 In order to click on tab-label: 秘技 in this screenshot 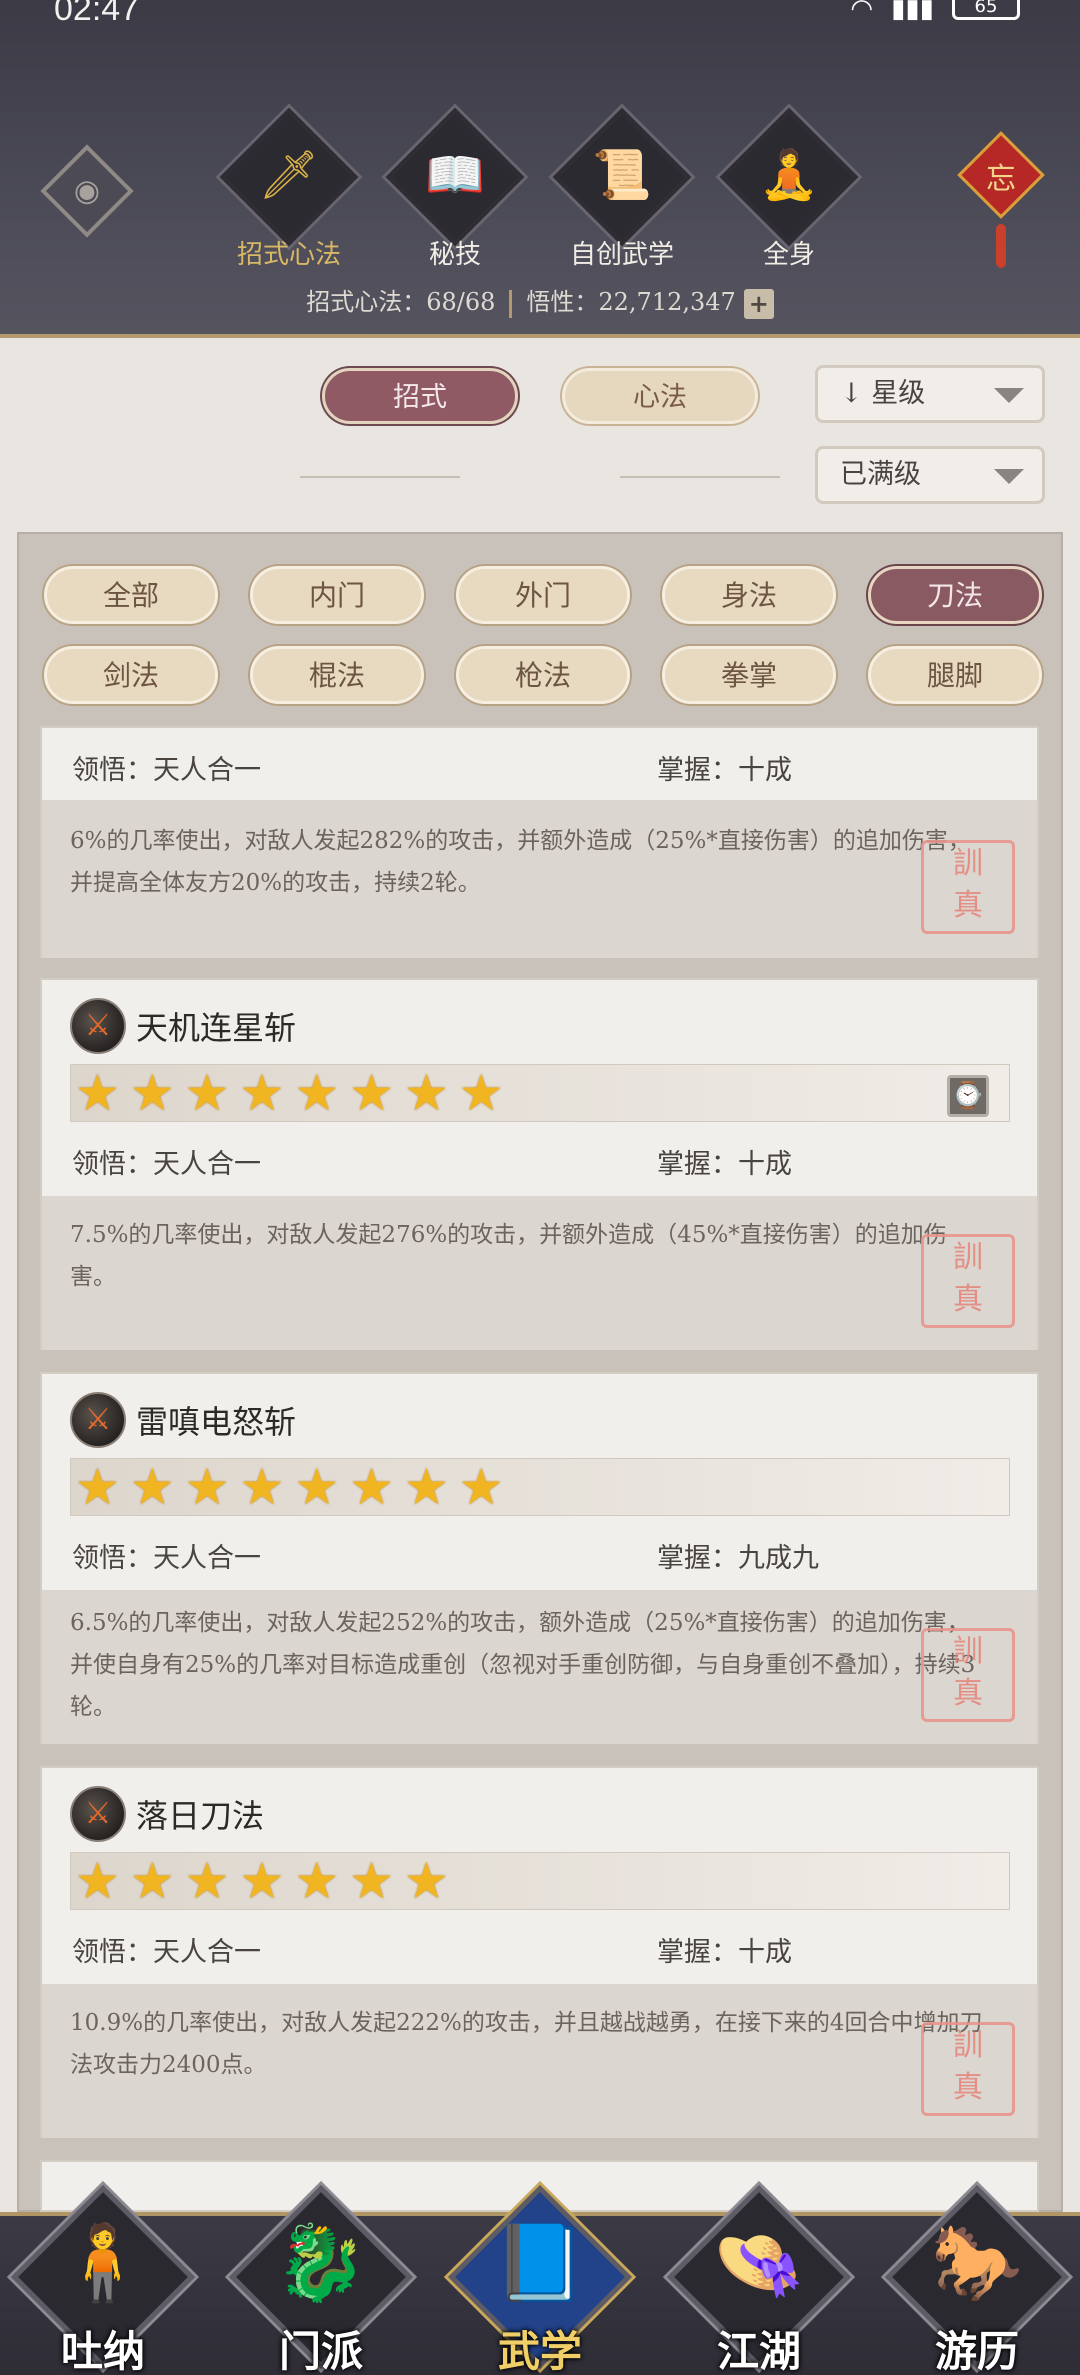, I will do `click(454, 255)`.